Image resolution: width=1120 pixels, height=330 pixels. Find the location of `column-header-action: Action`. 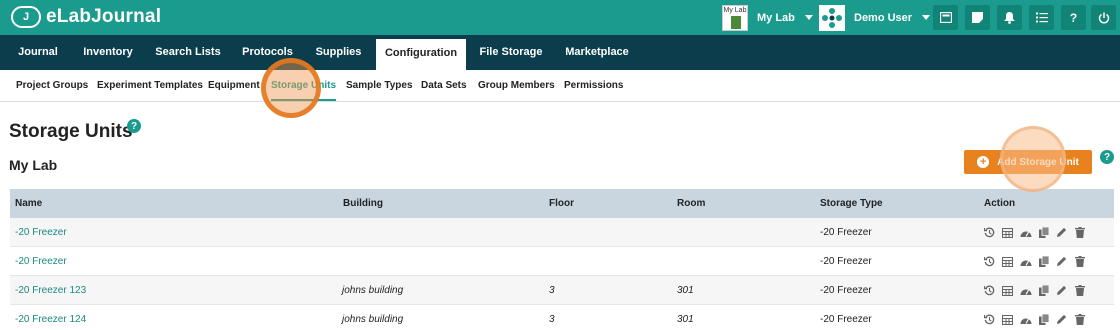

column-header-action: Action is located at coordinates (1000, 203).